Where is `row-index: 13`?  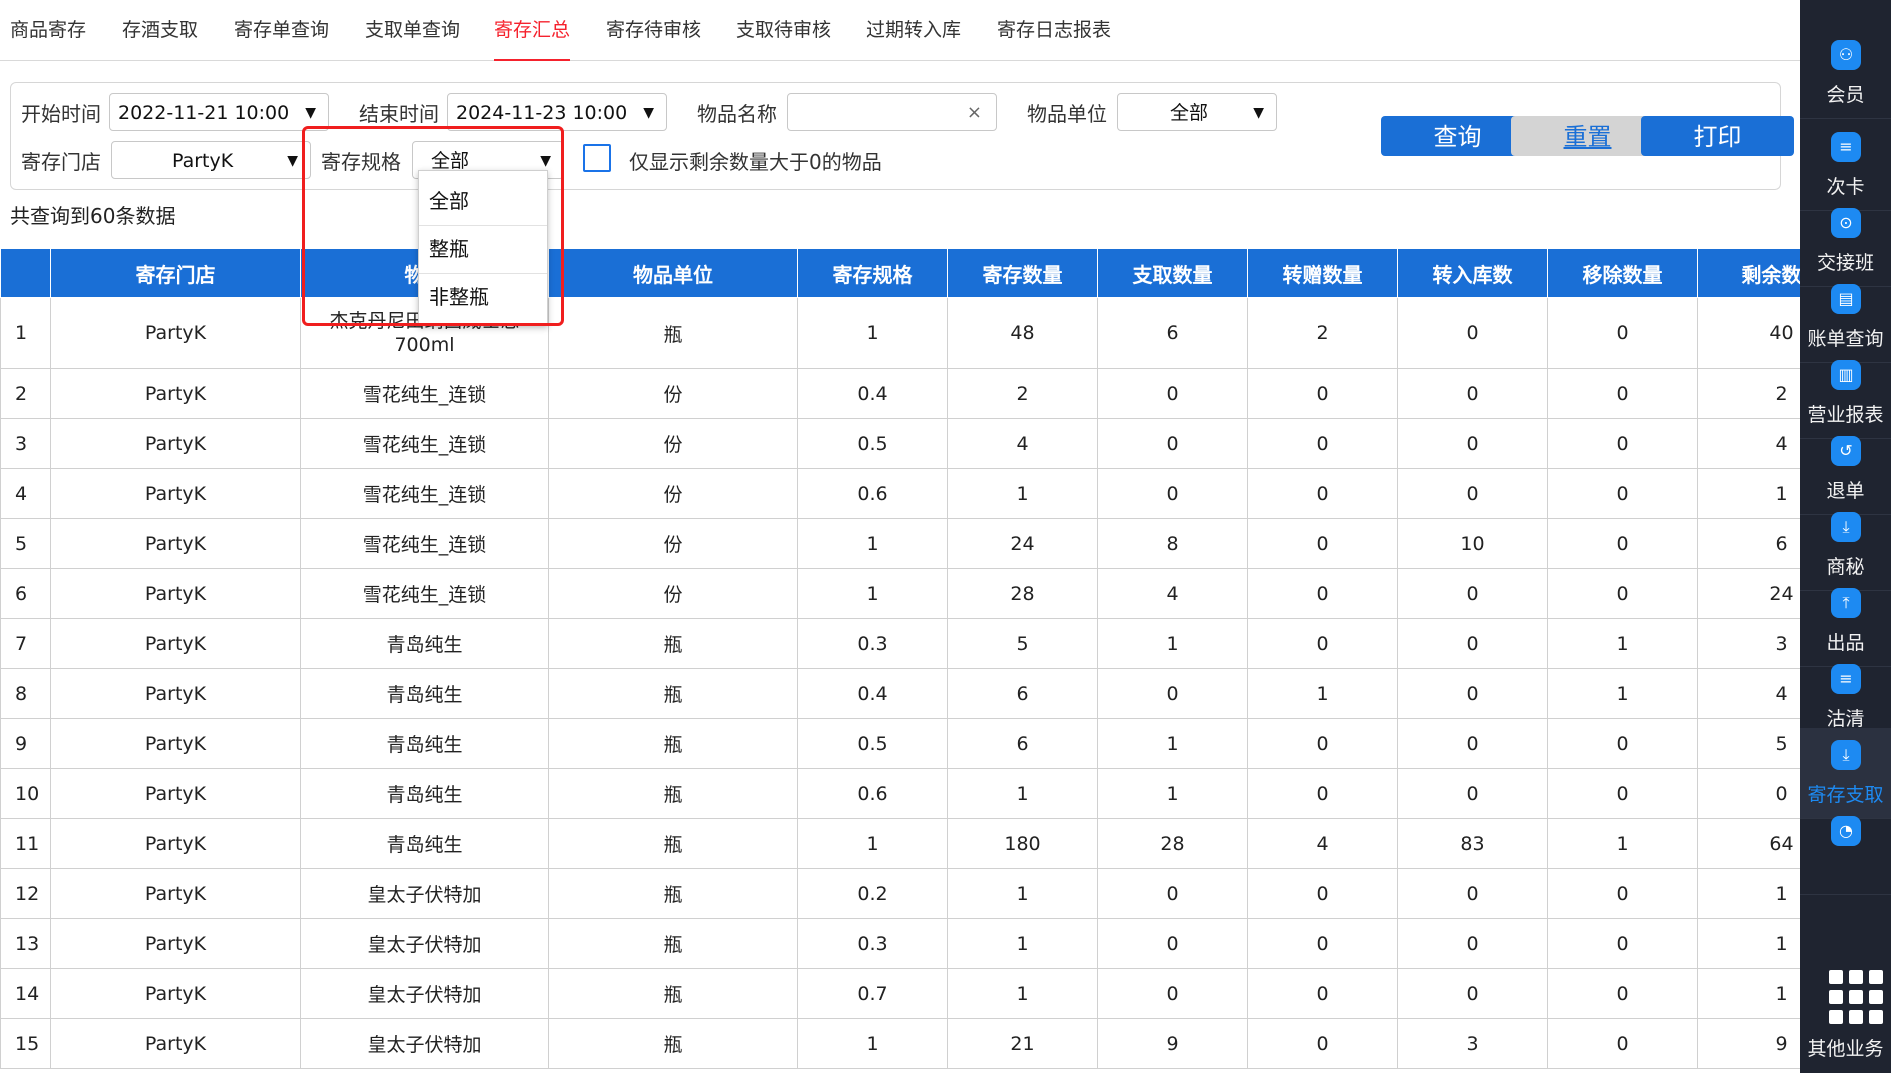 row-index: 13 is located at coordinates (25, 943).